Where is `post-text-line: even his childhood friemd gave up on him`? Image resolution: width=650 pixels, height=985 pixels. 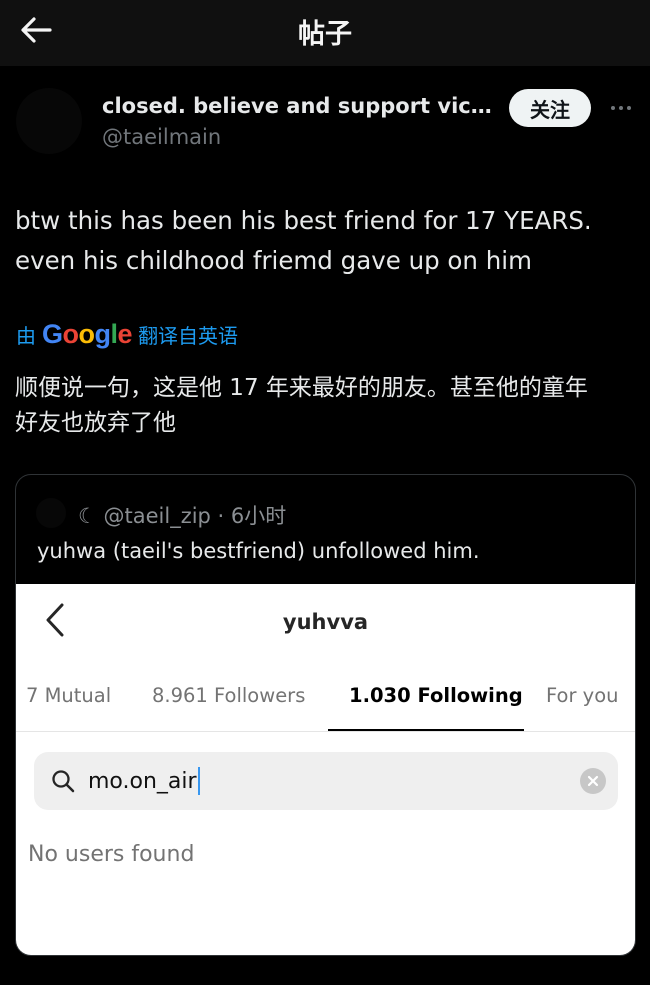
post-text-line: even his childhood friemd gave up on him is located at coordinates (273, 260).